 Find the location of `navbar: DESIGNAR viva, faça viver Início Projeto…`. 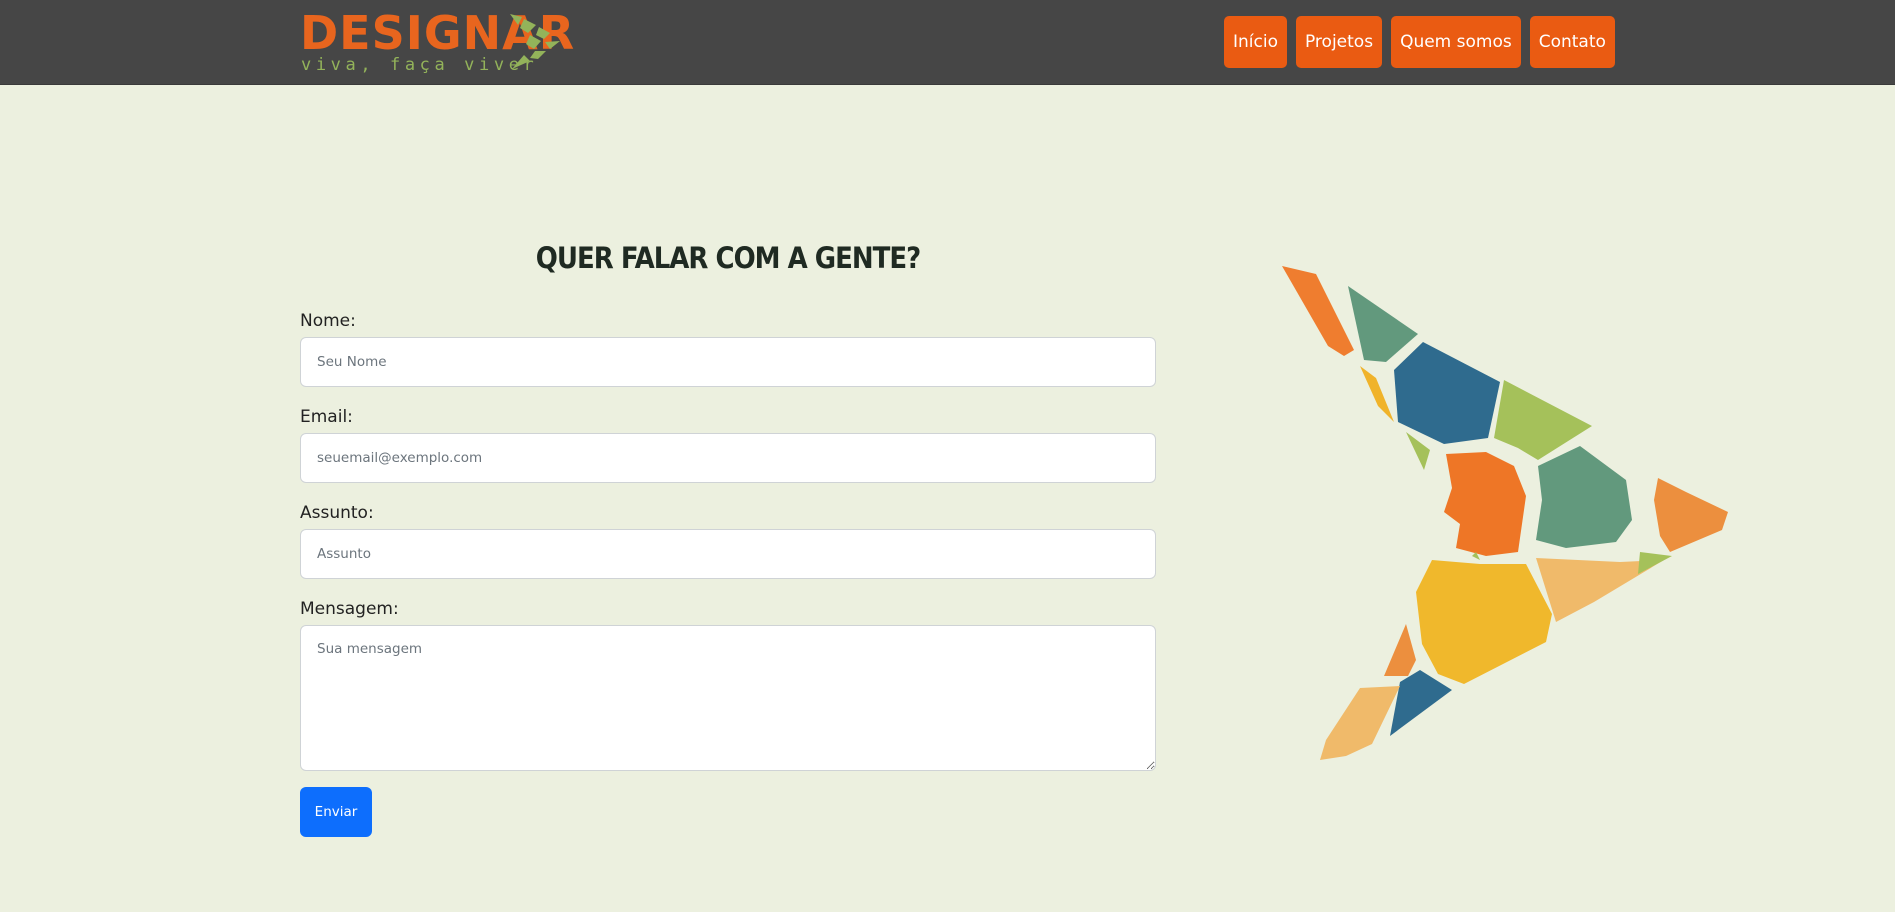

navbar: DESIGNAR viva, faça viver Início Projeto… is located at coordinates (947, 42).